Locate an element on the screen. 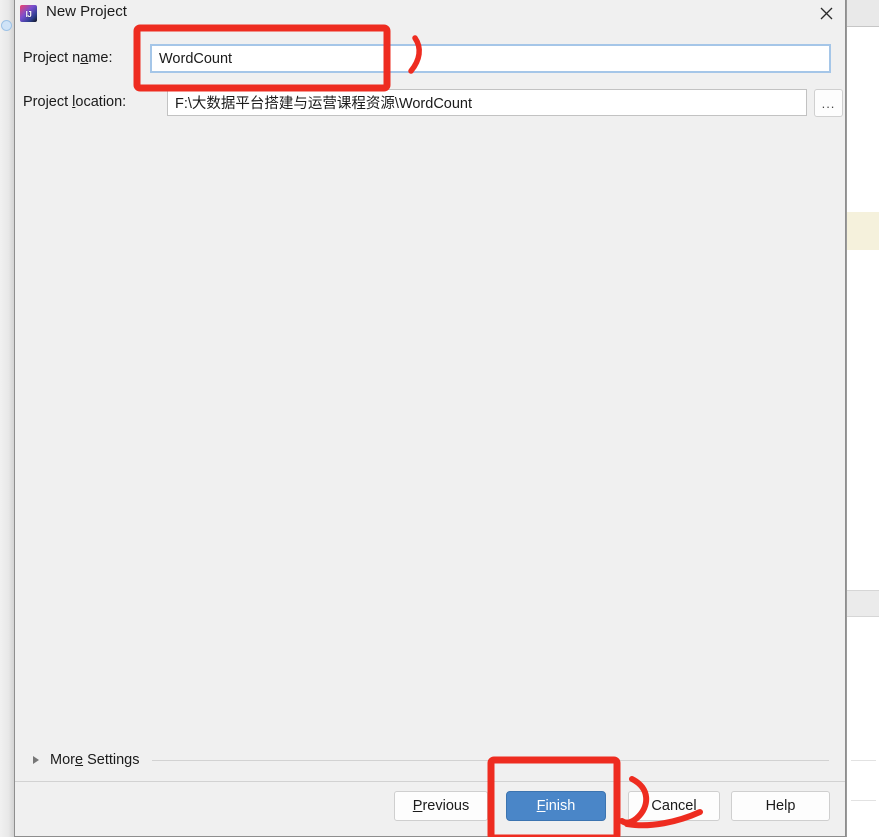 This screenshot has height=837, width=879. project-location-label: Project location: is located at coordinates (75, 102).